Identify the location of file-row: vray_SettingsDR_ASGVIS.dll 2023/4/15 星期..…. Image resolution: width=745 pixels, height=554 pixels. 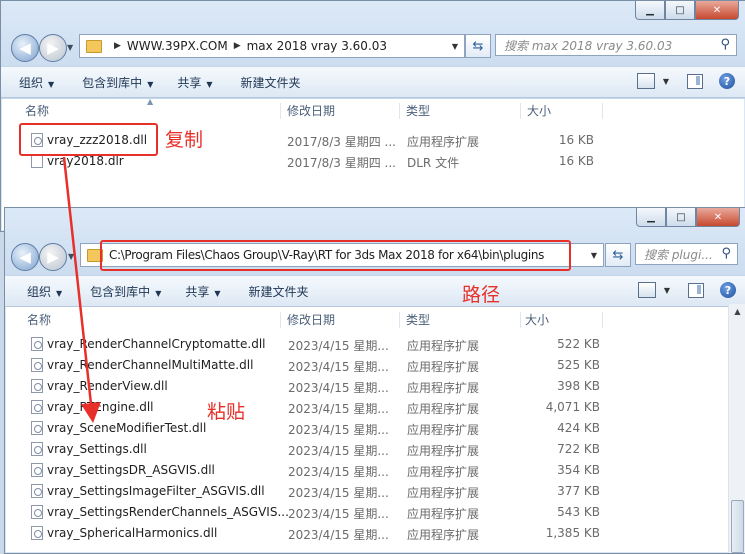
(375, 470).